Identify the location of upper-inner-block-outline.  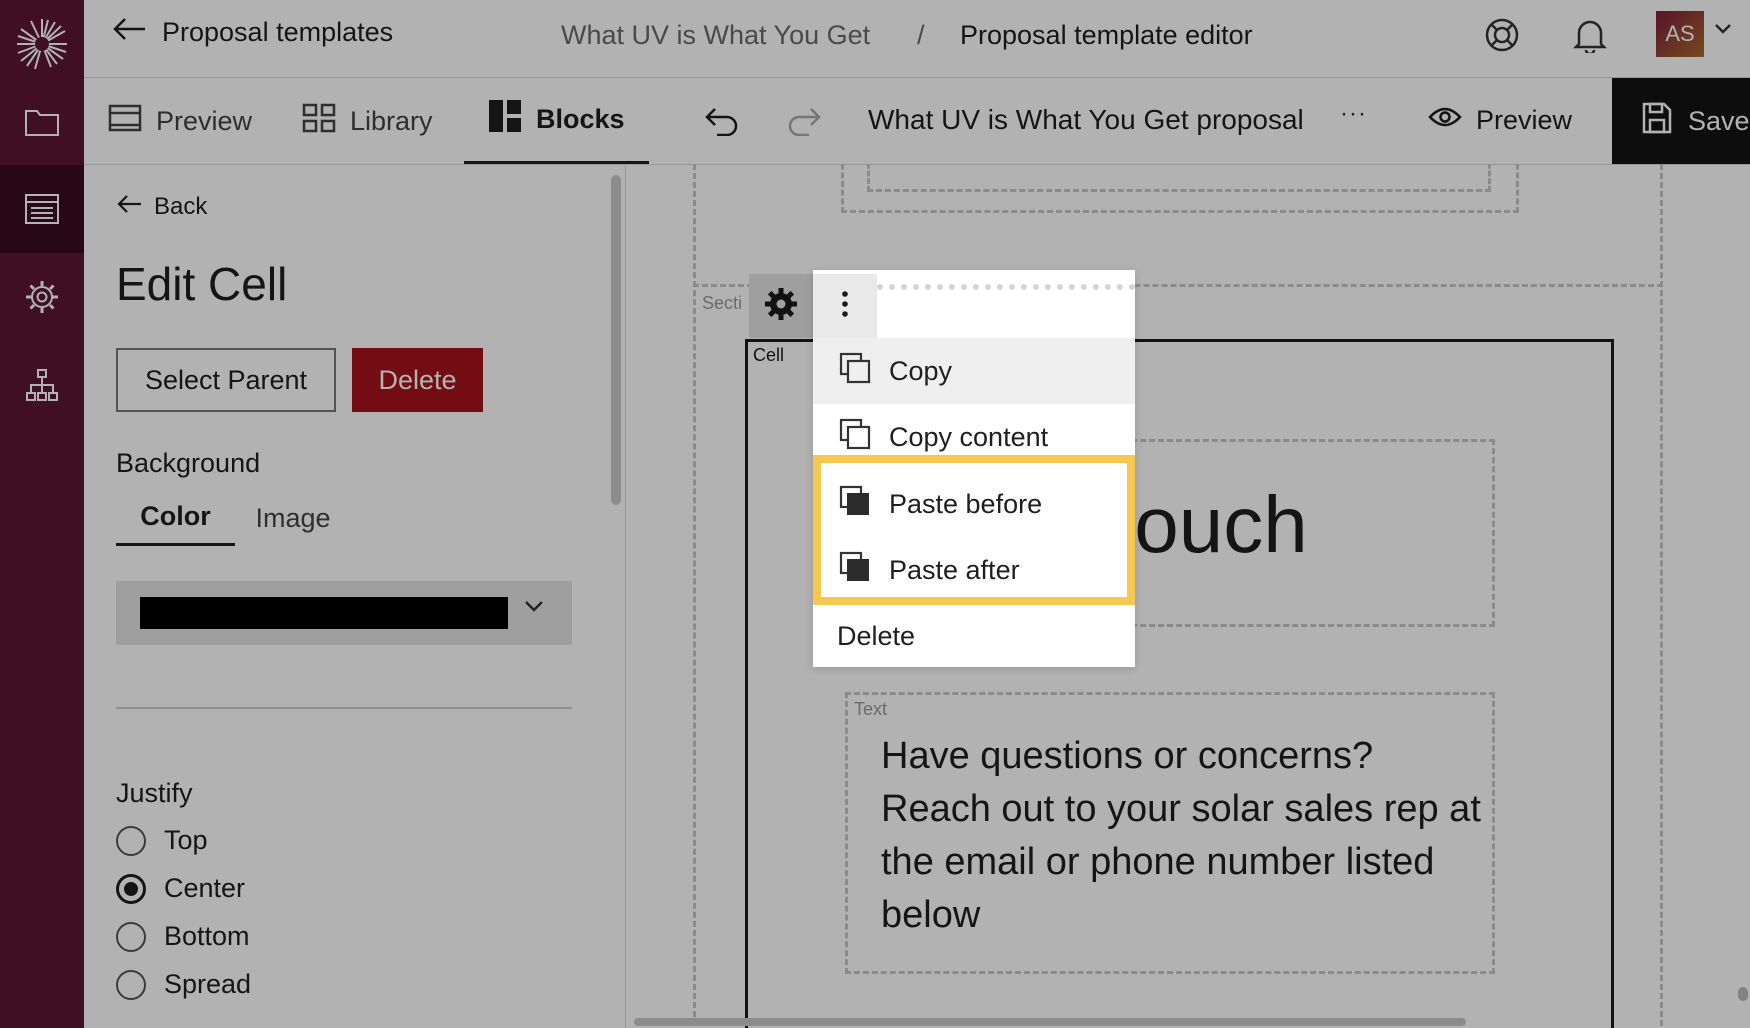
(1179, 178).